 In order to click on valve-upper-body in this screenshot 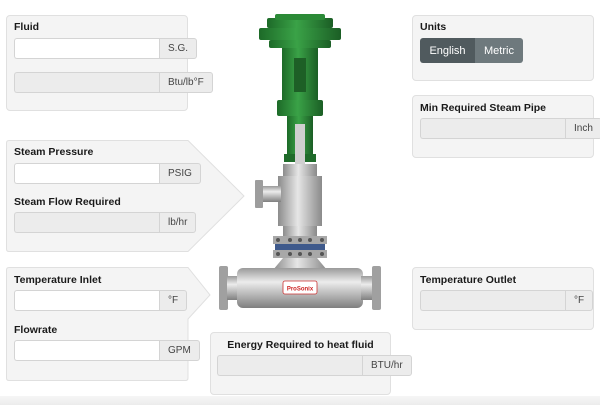, I will do `click(300, 201)`.